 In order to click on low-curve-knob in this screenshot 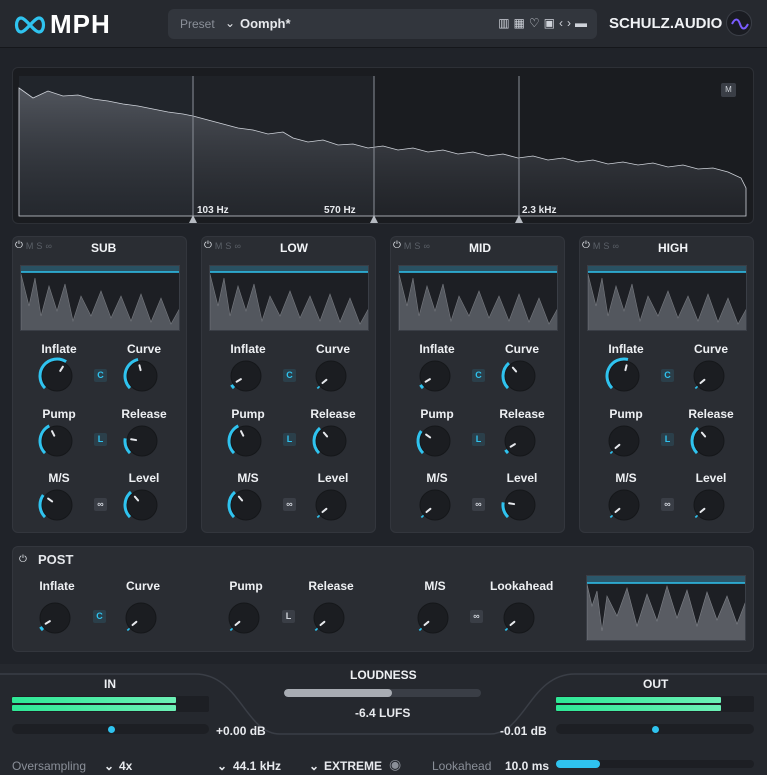, I will do `click(331, 376)`.